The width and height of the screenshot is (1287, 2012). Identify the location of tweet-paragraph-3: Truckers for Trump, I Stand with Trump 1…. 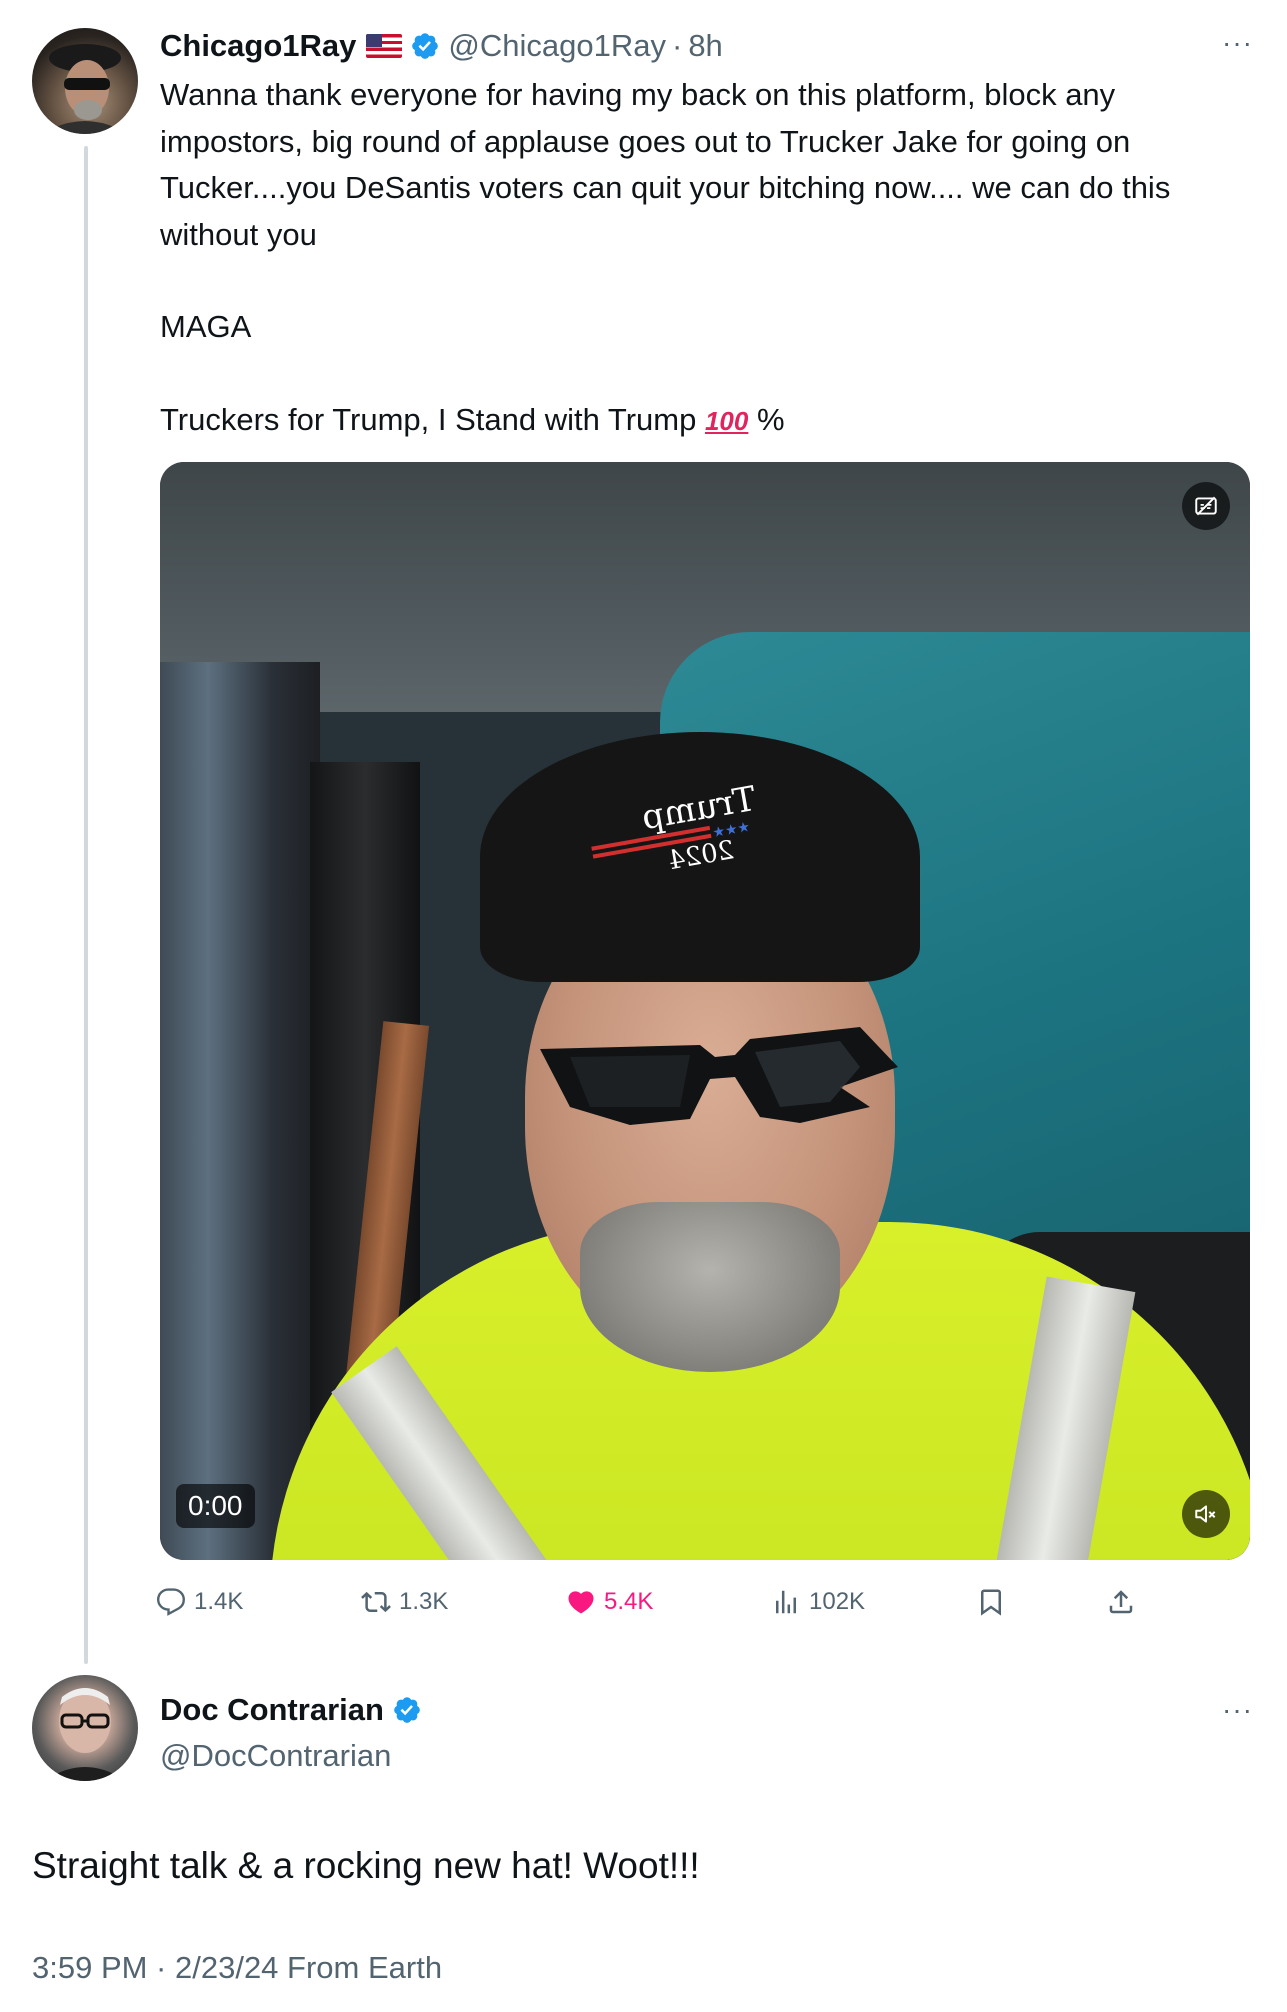
(700, 421).